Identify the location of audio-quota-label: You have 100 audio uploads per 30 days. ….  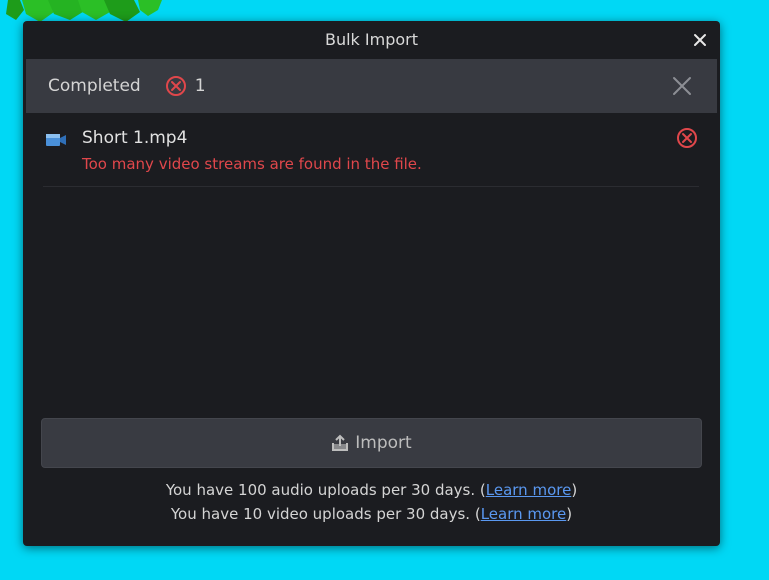
(325, 490).